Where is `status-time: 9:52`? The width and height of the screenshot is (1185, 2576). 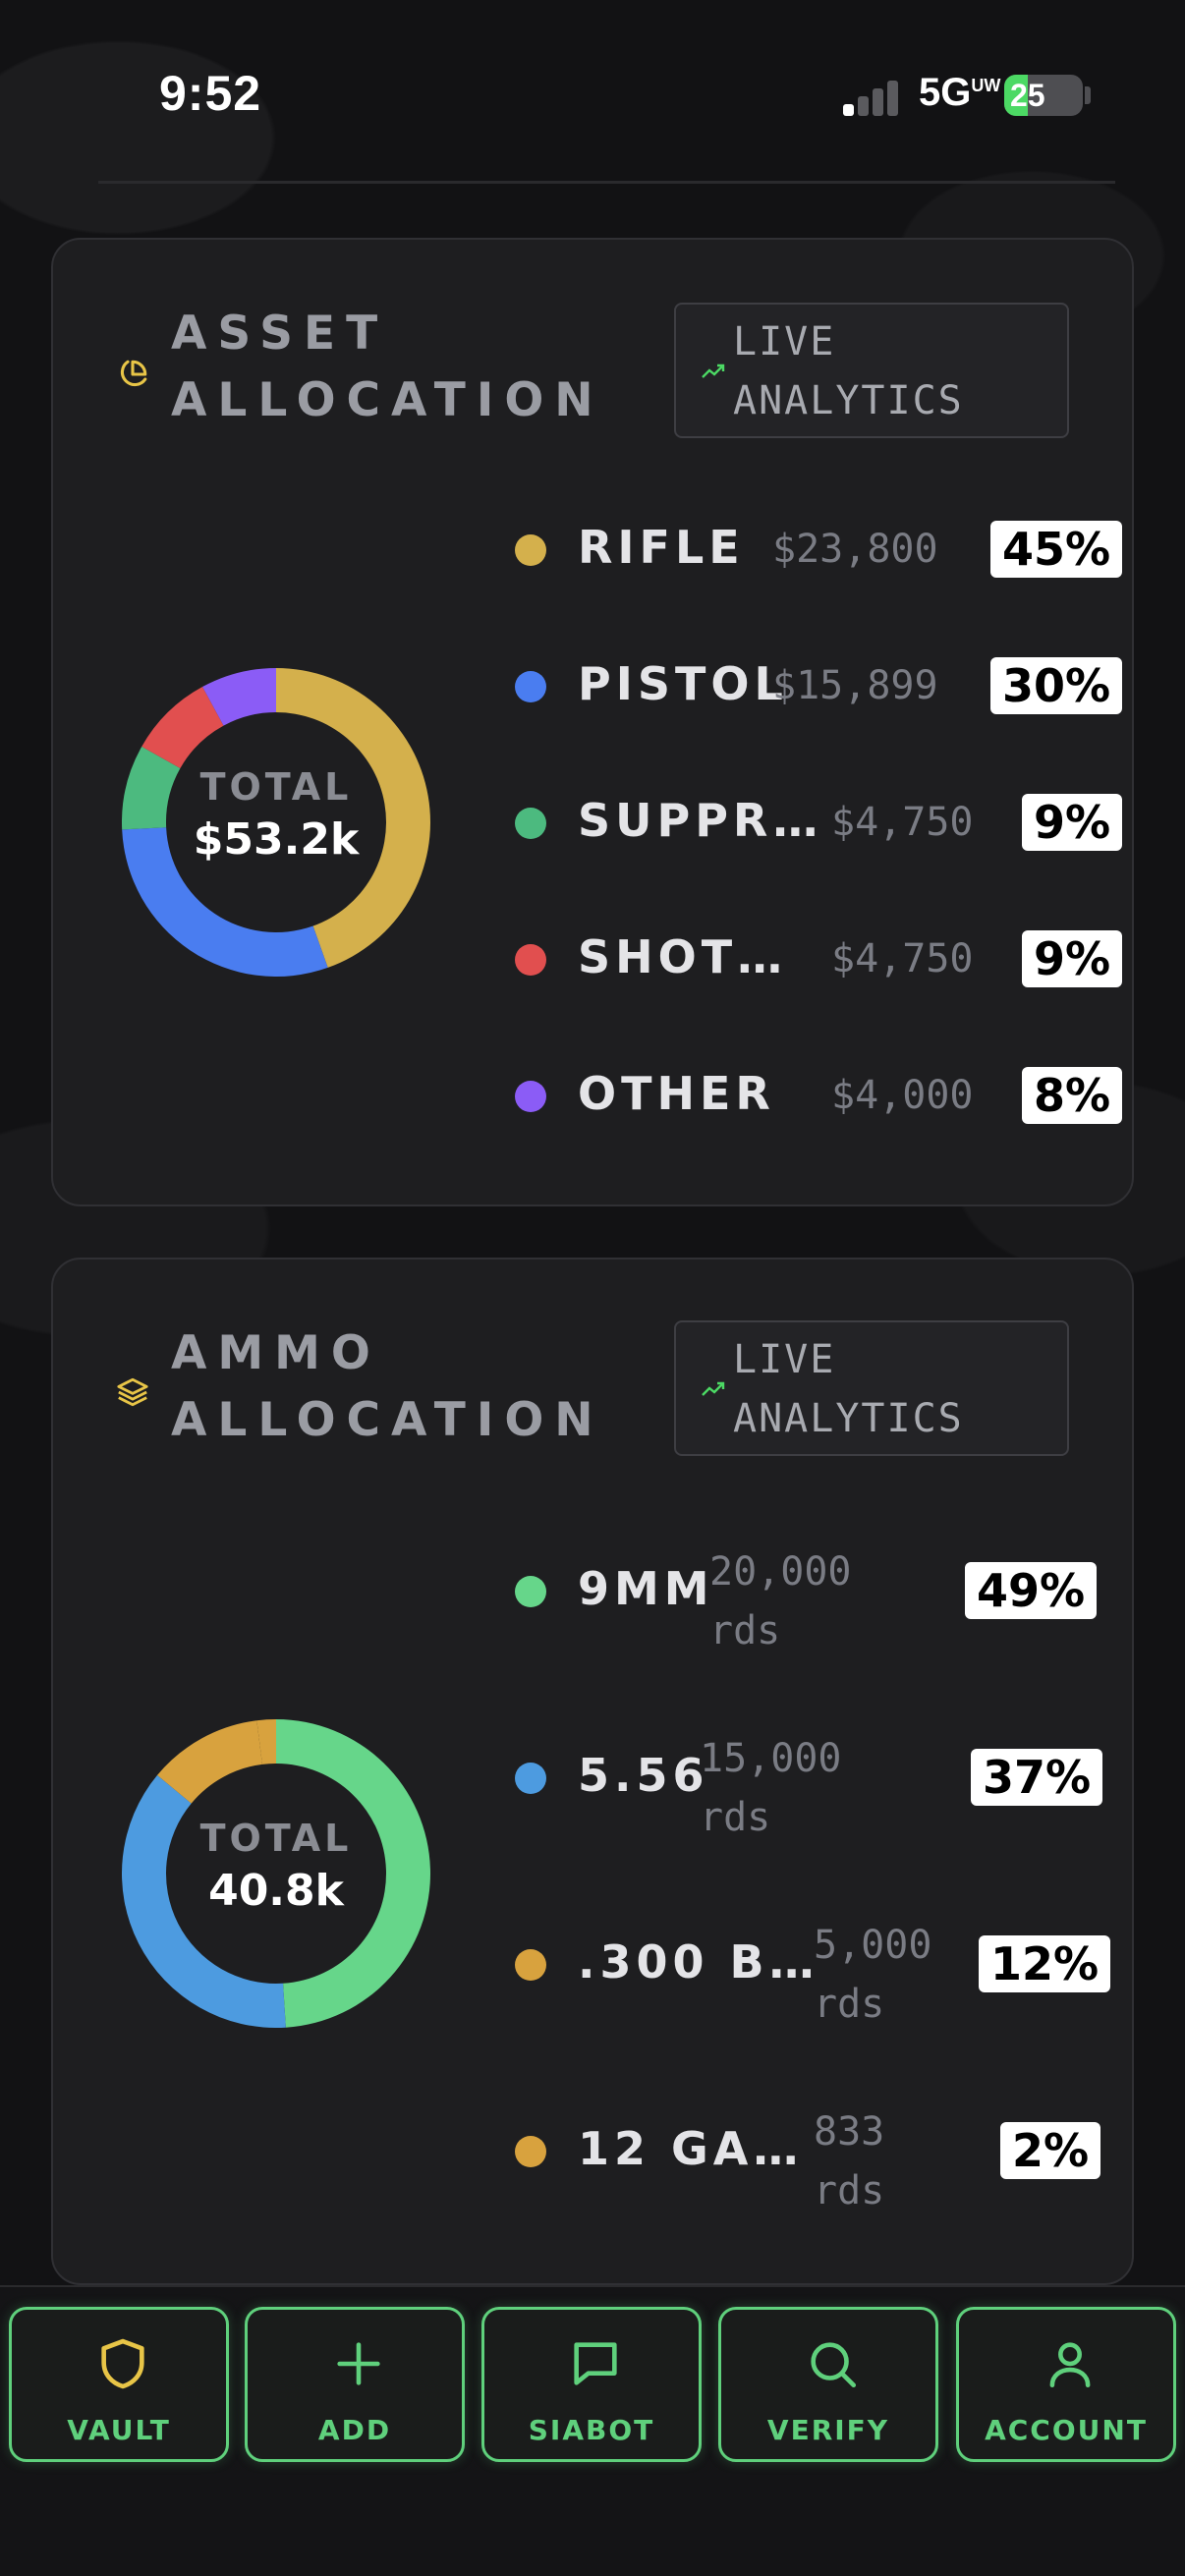 status-time: 9:52 is located at coordinates (211, 93).